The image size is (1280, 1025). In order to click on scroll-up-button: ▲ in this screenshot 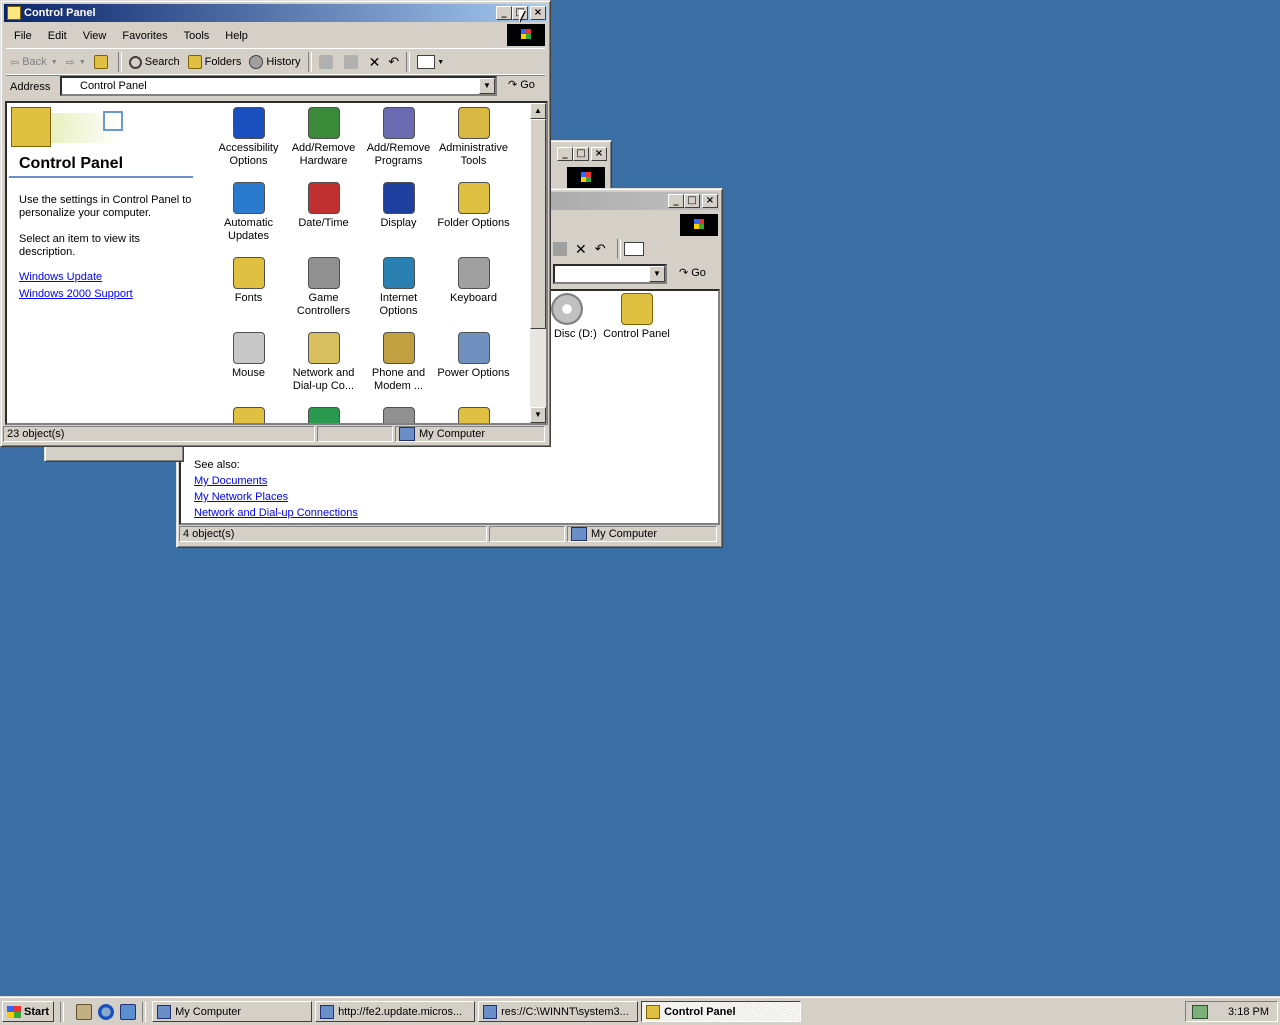, I will do `click(538, 111)`.